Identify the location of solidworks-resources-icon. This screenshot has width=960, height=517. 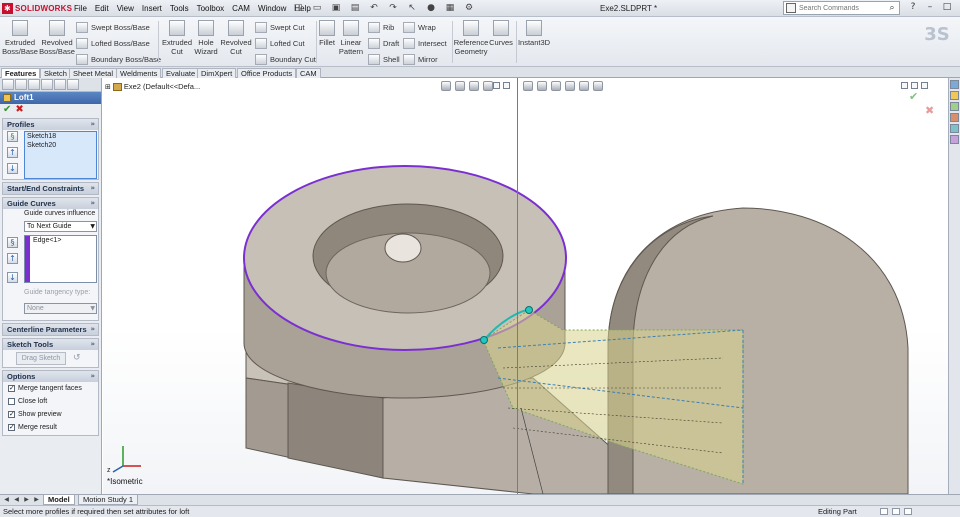
(954, 84).